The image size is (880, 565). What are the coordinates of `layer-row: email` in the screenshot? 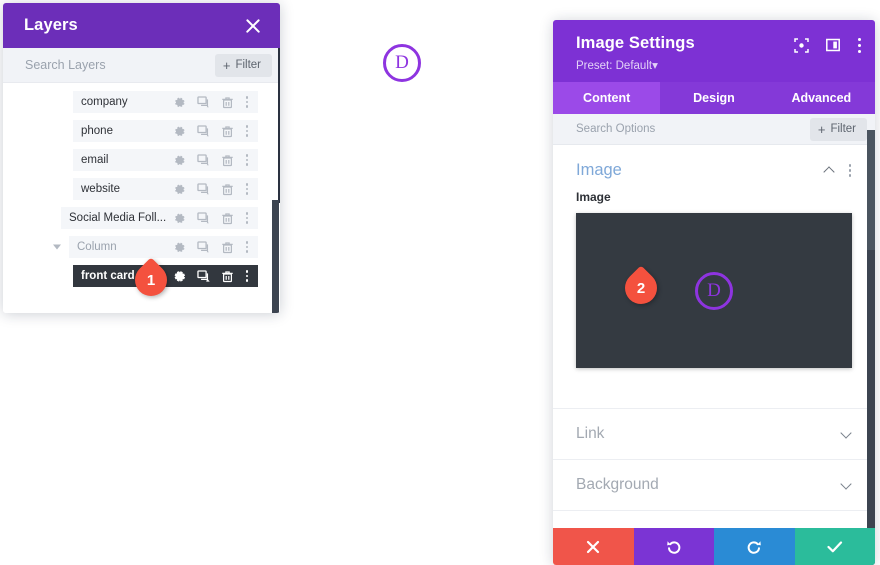 It's located at (165, 160).